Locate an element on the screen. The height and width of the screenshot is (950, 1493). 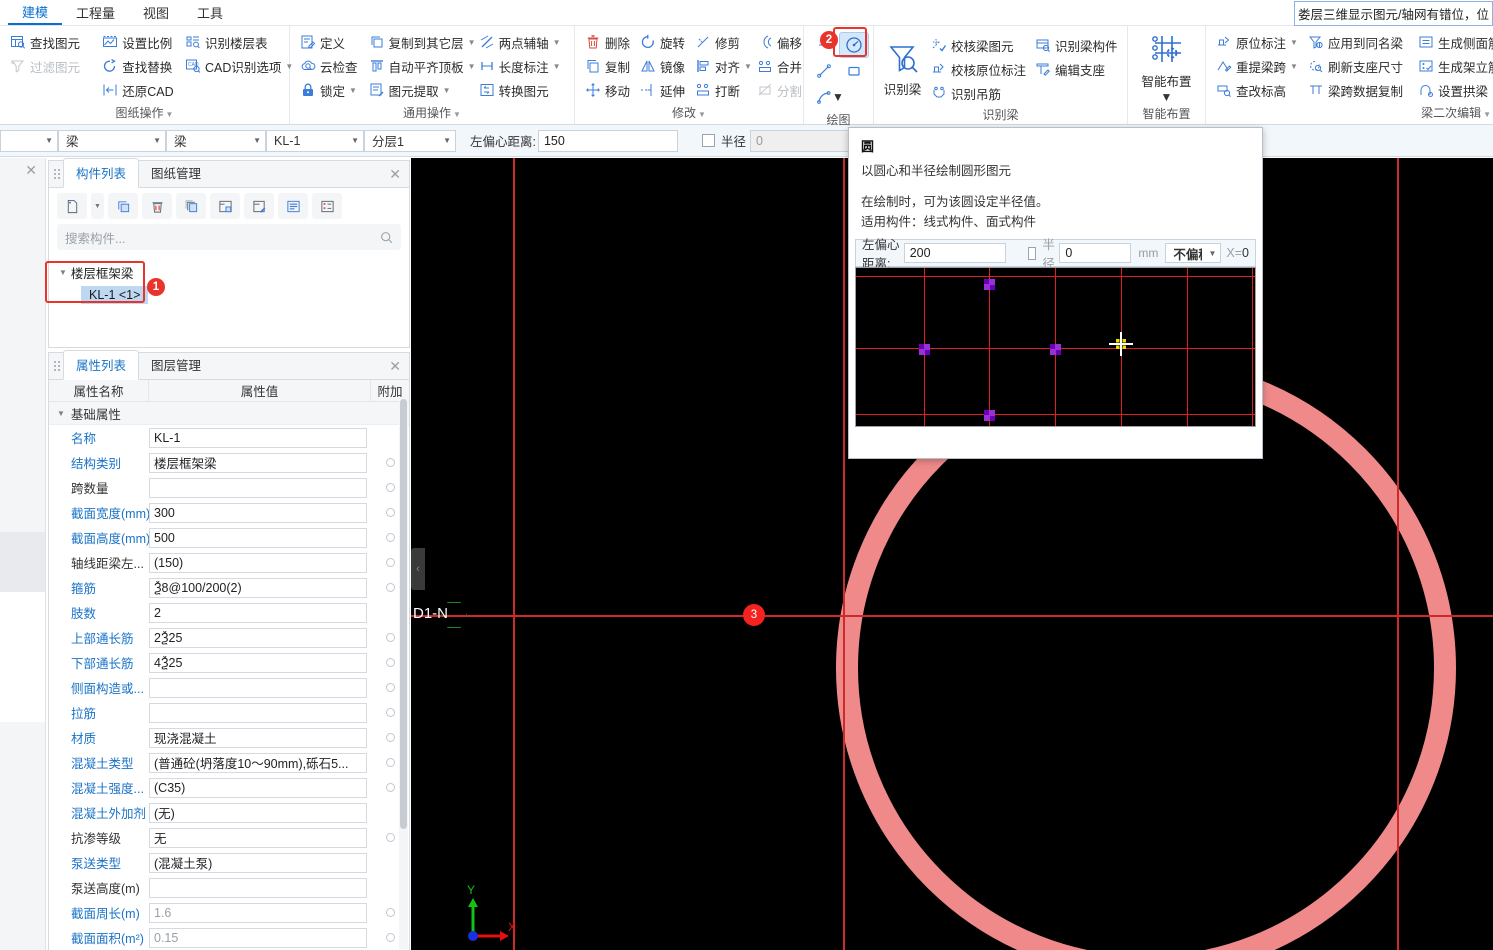
btn-rotate: 旋转 is located at coordinates (662, 42).